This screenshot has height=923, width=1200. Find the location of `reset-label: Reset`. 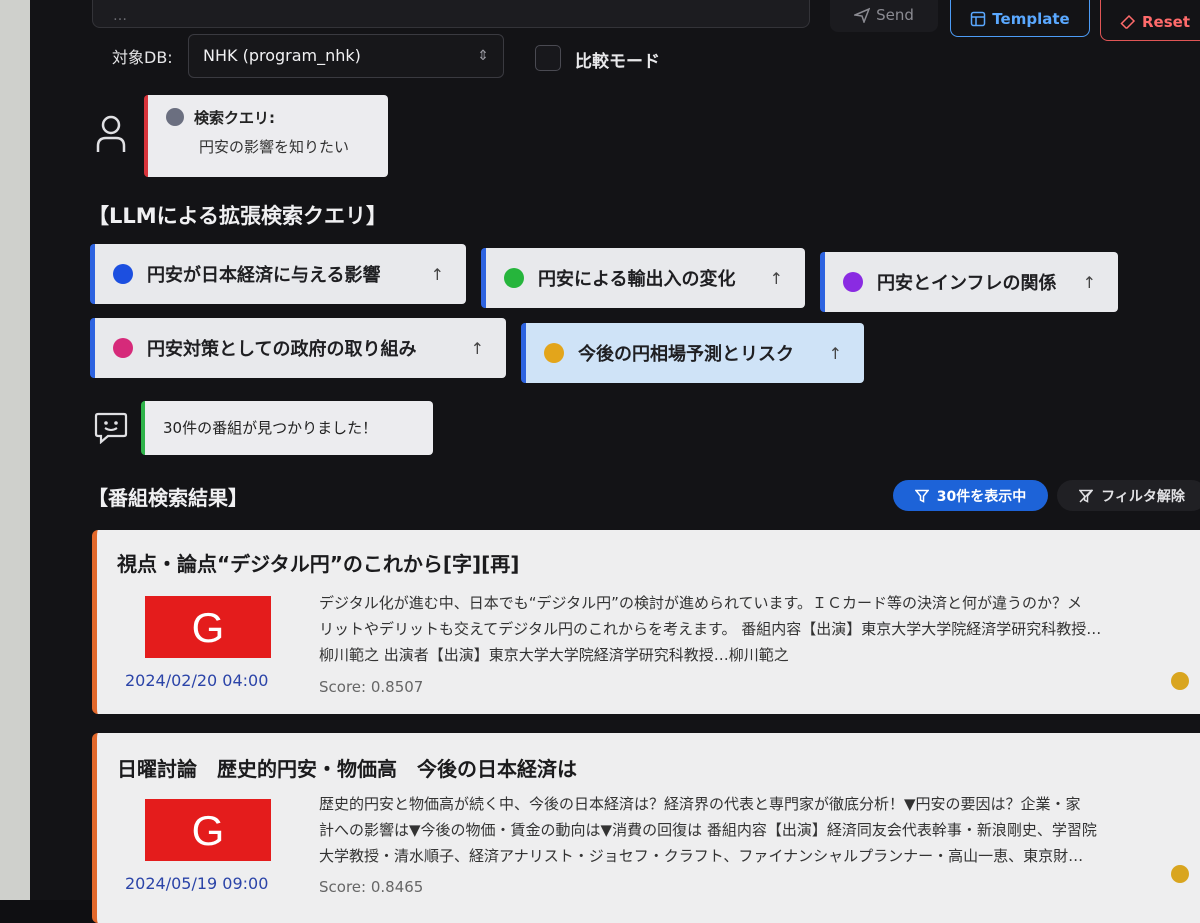

reset-label: Reset is located at coordinates (1166, 21).